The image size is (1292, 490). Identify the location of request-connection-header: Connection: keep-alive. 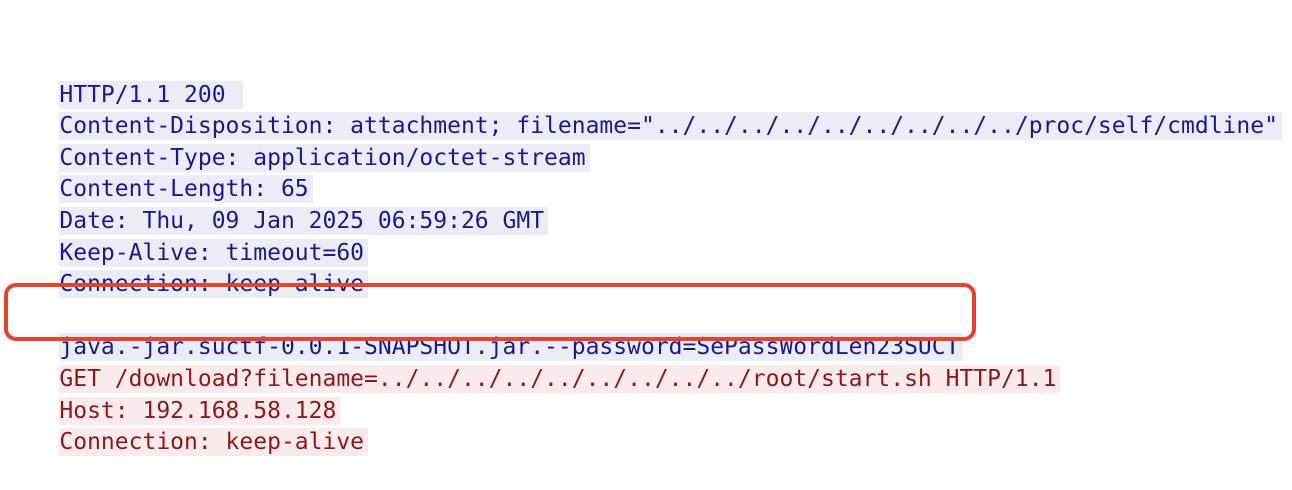
(214, 442).